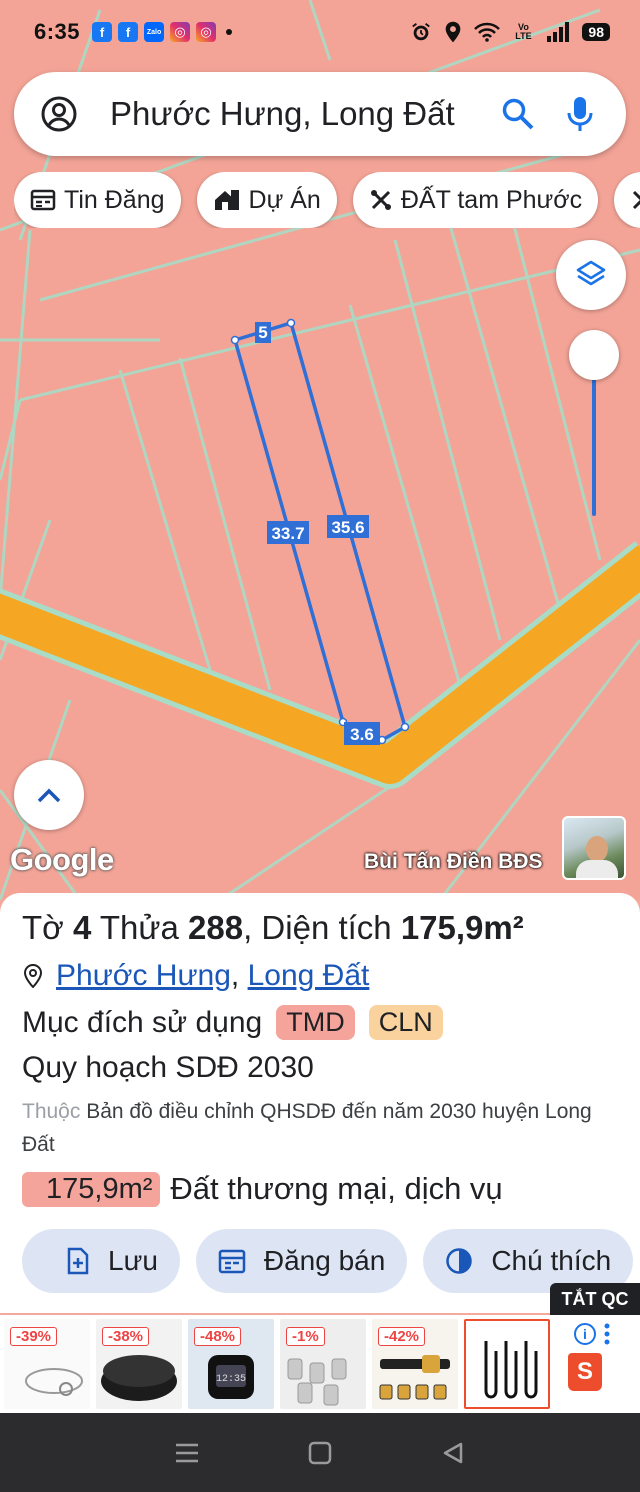 This screenshot has height=1492, width=640. What do you see at coordinates (47, 927) in the screenshot?
I see `title-prefix: Tờ` at bounding box center [47, 927].